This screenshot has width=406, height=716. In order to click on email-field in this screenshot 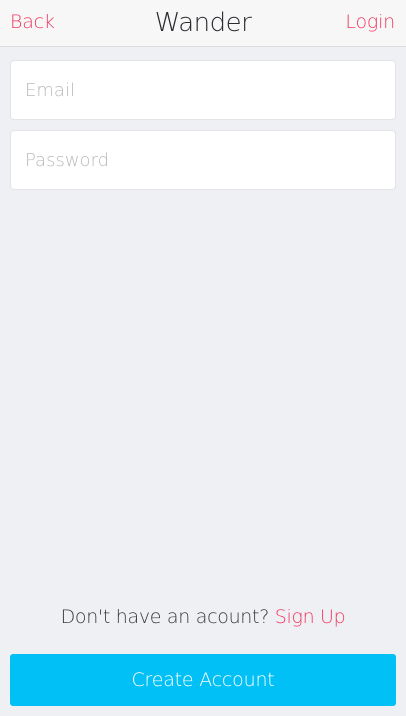, I will do `click(203, 90)`.